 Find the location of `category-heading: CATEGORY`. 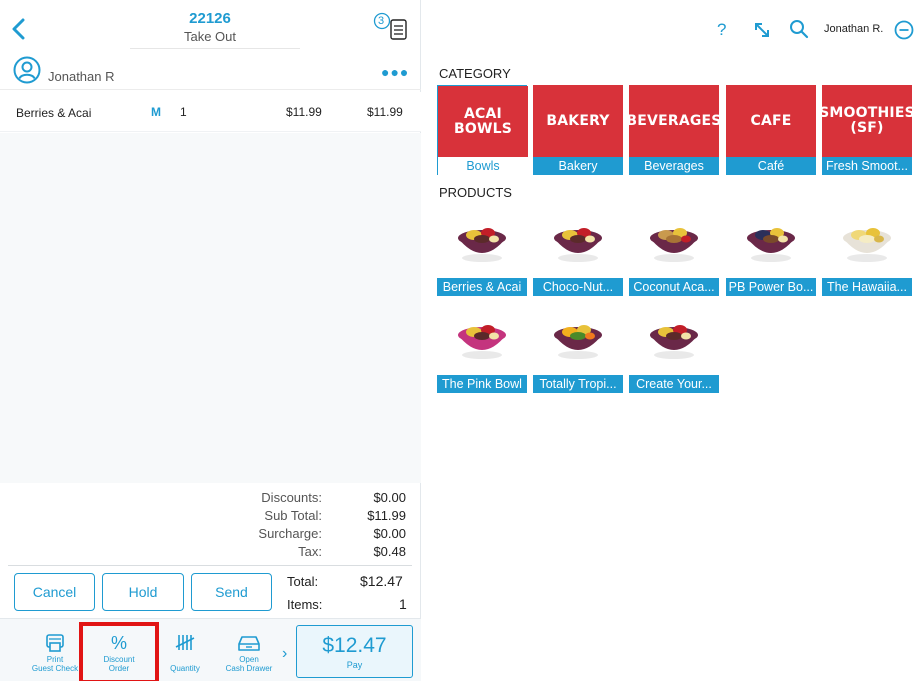

category-heading: CATEGORY is located at coordinates (475, 73).